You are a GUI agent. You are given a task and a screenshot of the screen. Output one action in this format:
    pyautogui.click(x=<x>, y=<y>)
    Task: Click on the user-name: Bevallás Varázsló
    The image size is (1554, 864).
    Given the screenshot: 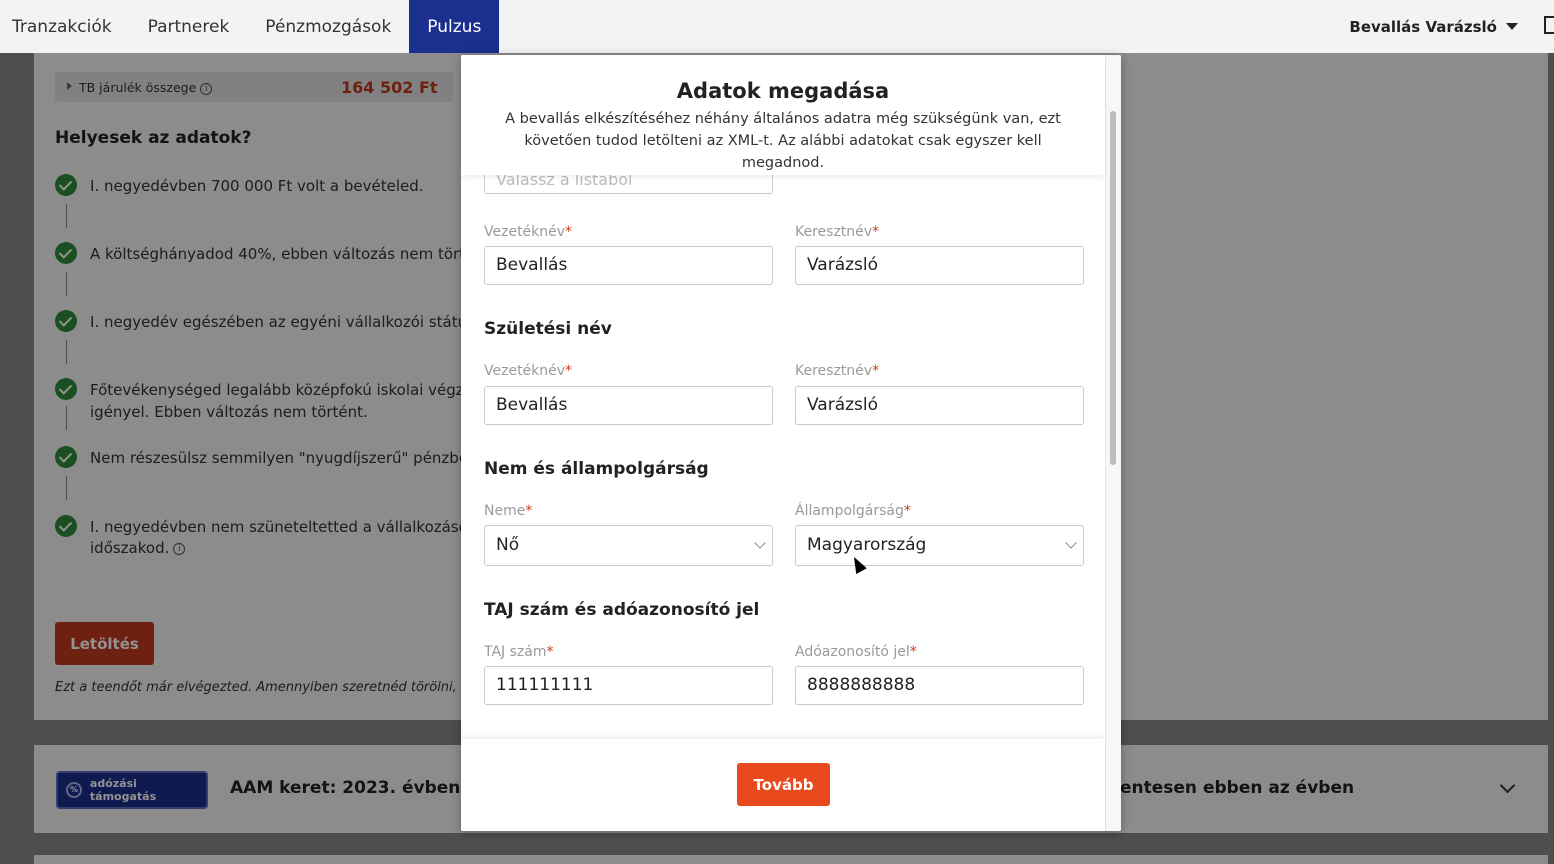 What is the action you would take?
    pyautogui.click(x=1423, y=26)
    